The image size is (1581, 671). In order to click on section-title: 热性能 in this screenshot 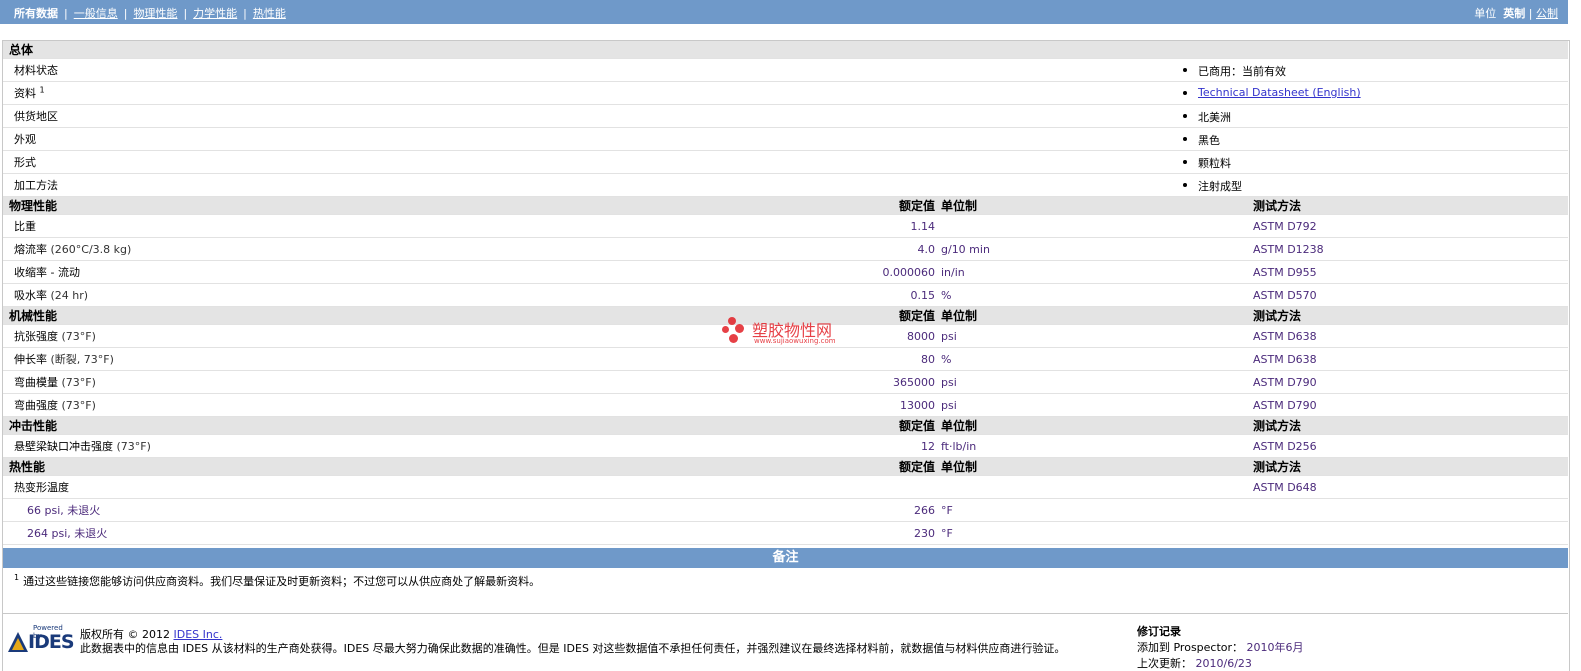, I will do `click(434, 466)`.